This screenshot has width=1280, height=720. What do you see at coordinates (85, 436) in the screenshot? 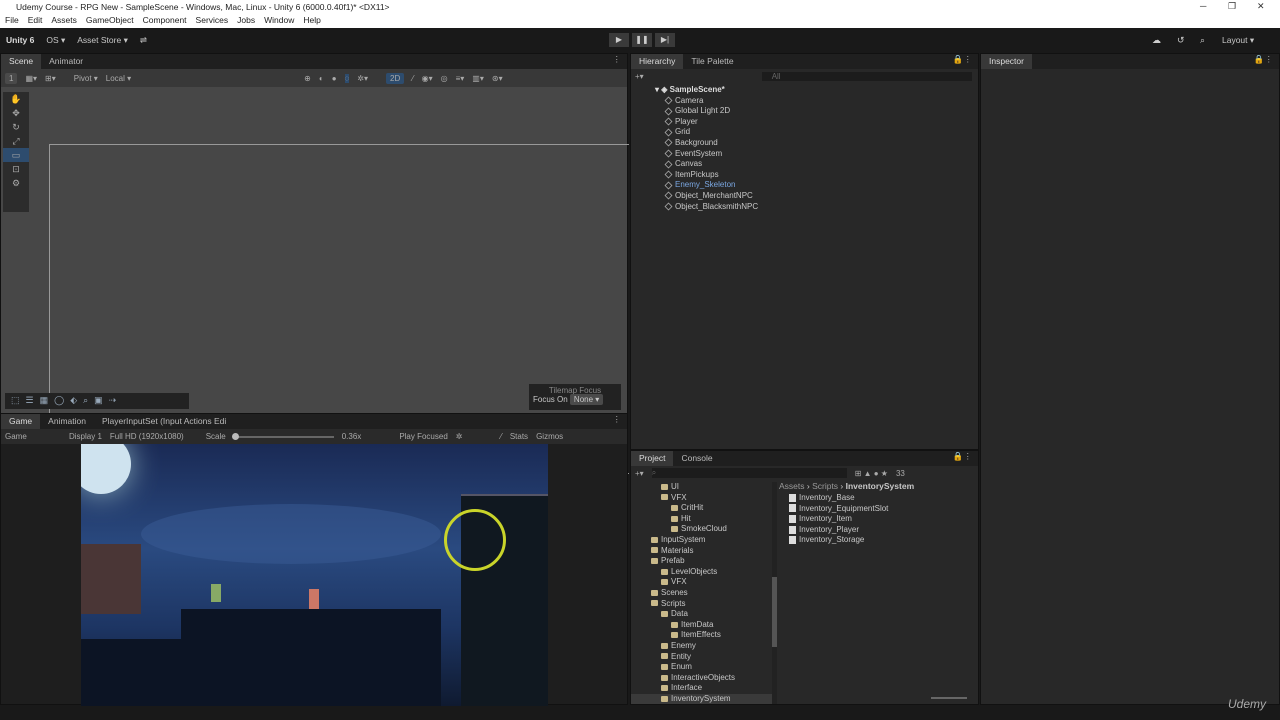
I see `display-dropdown: Display 1` at bounding box center [85, 436].